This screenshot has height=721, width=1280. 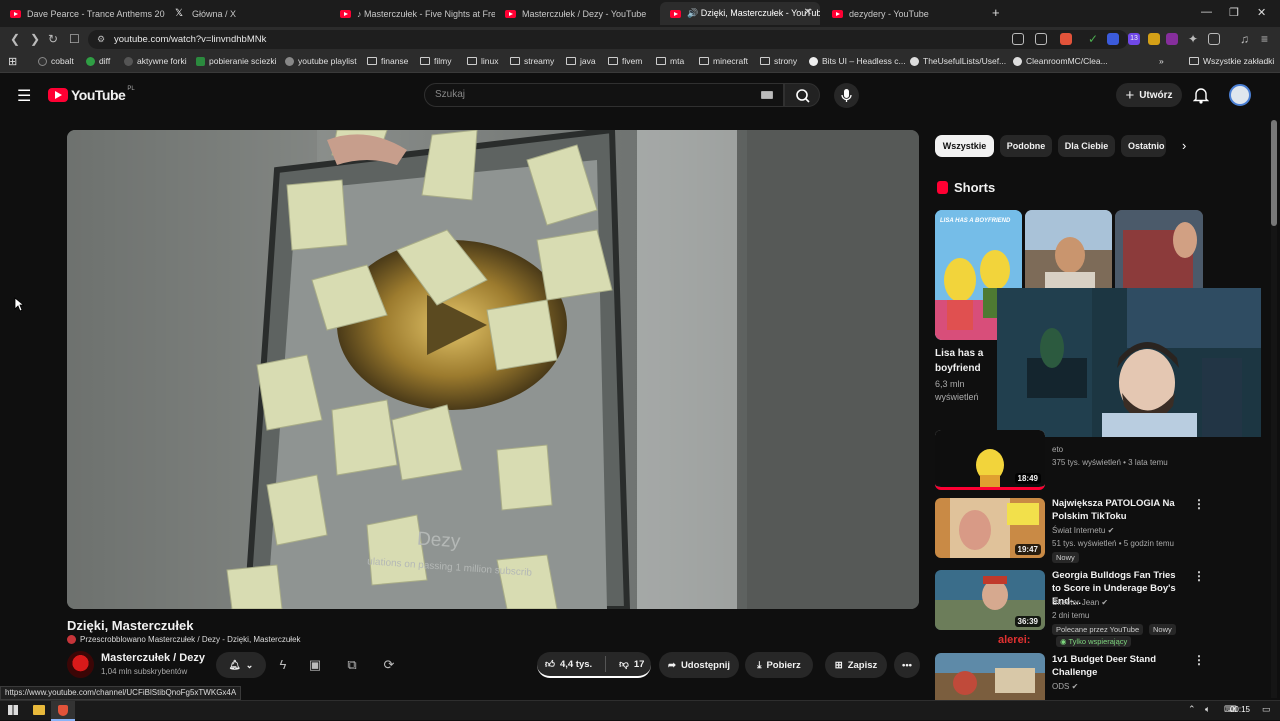 What do you see at coordinates (1193, 39) in the screenshot?
I see `extensions-puzzle-icon: ✦` at bounding box center [1193, 39].